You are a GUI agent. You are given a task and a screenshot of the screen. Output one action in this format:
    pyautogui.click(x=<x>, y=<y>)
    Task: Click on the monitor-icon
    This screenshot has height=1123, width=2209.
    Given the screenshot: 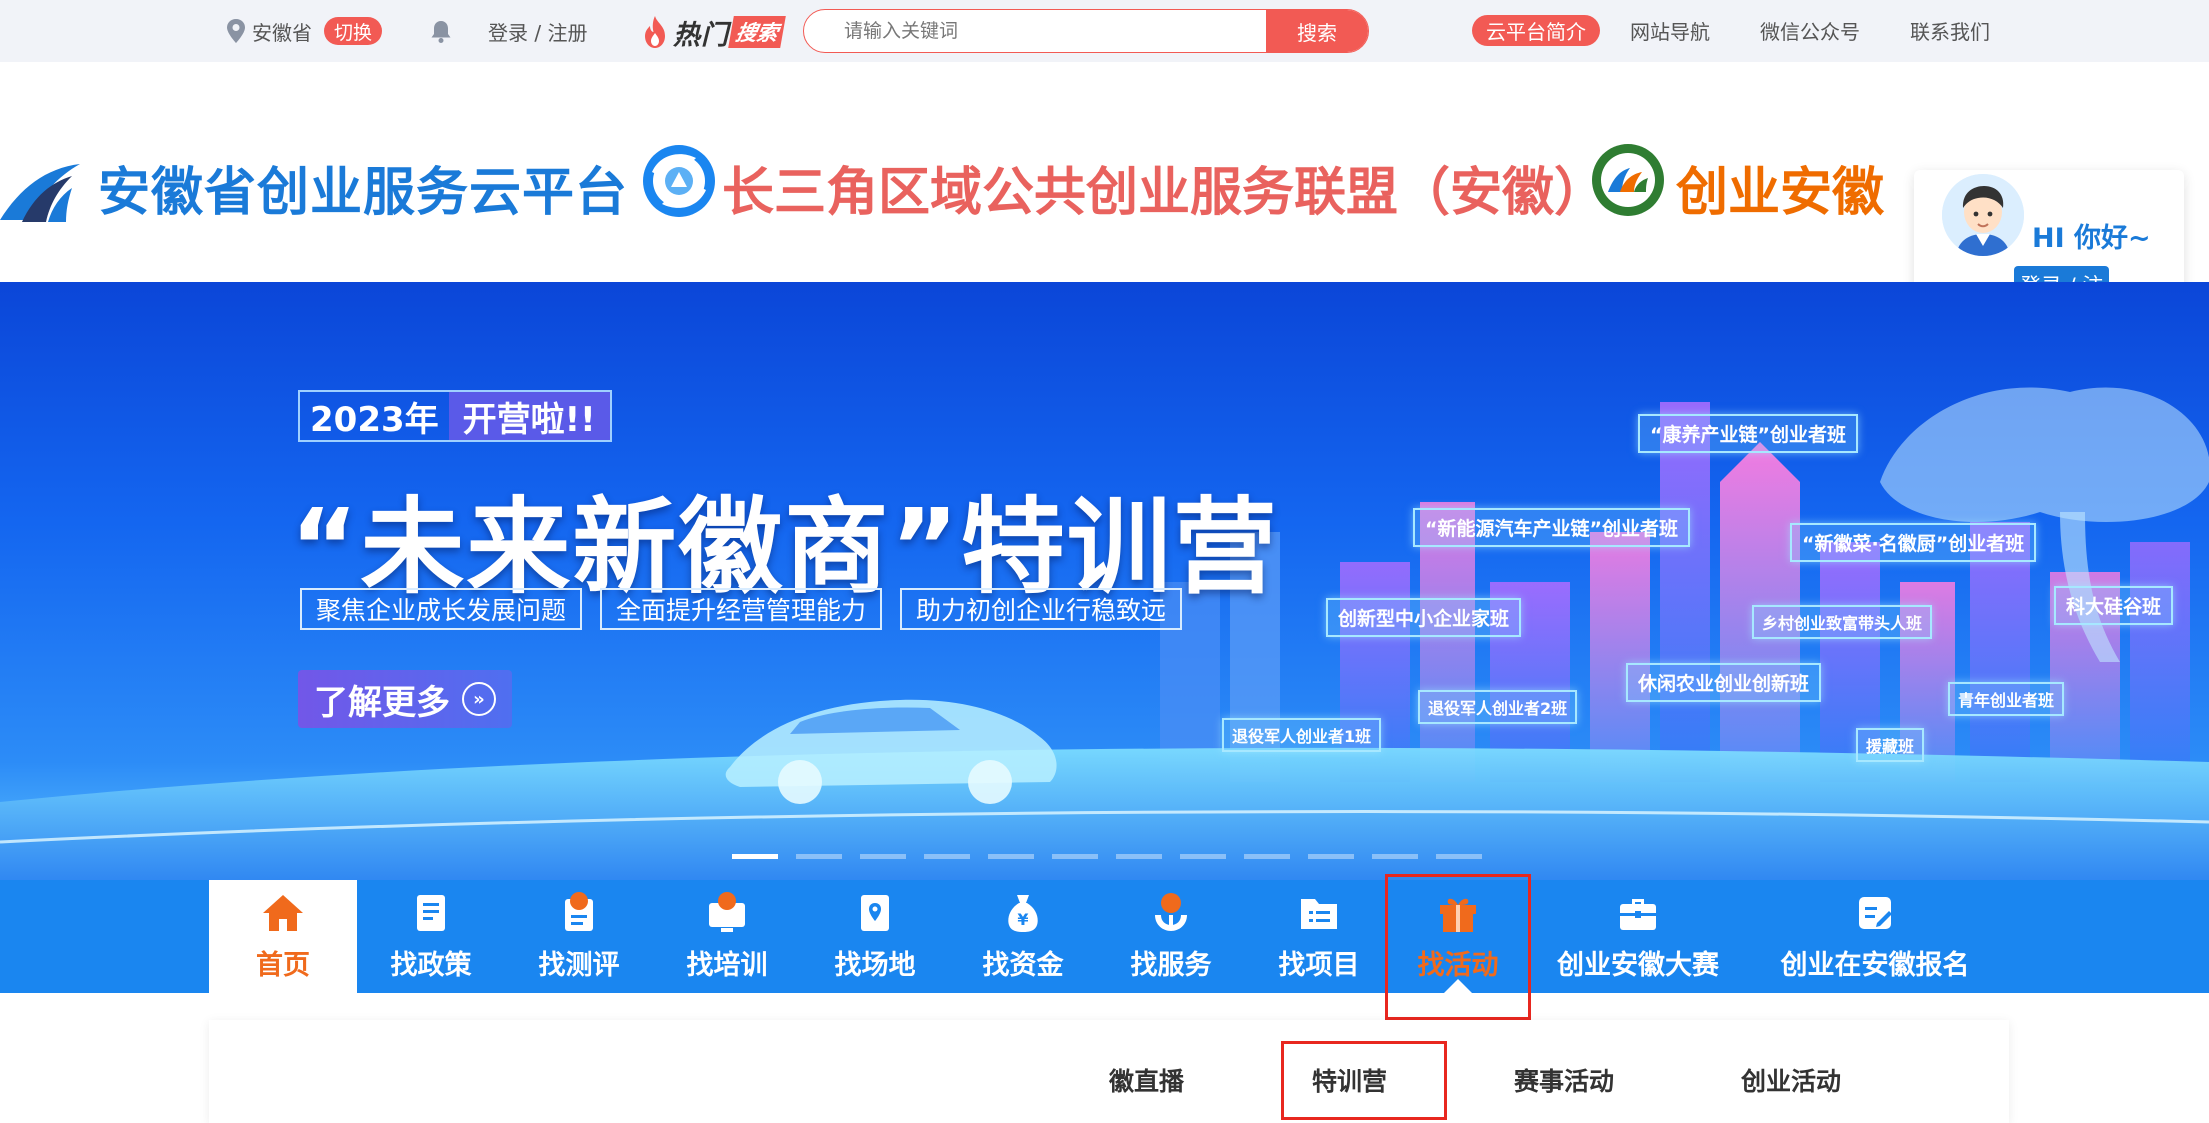 What is the action you would take?
    pyautogui.click(x=727, y=912)
    